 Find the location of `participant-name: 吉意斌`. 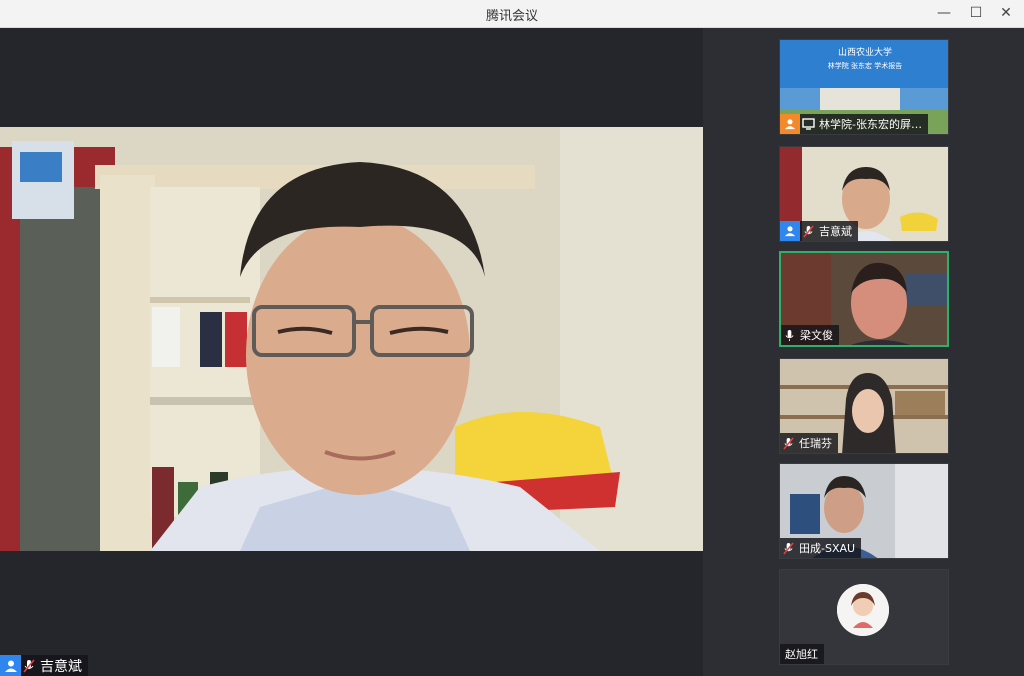

participant-name: 吉意斌 is located at coordinates (835, 231).